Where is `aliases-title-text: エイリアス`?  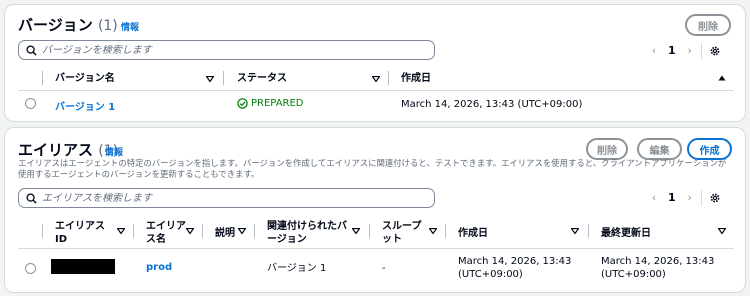 aliases-title-text: エイリアス is located at coordinates (56, 150).